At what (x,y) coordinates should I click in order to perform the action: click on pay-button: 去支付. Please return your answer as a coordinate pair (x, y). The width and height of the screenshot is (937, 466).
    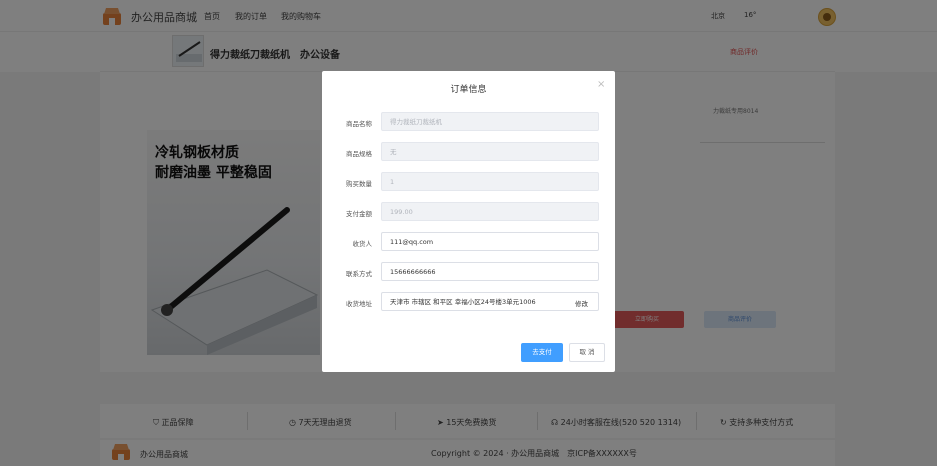
    Looking at the image, I should click on (542, 352).